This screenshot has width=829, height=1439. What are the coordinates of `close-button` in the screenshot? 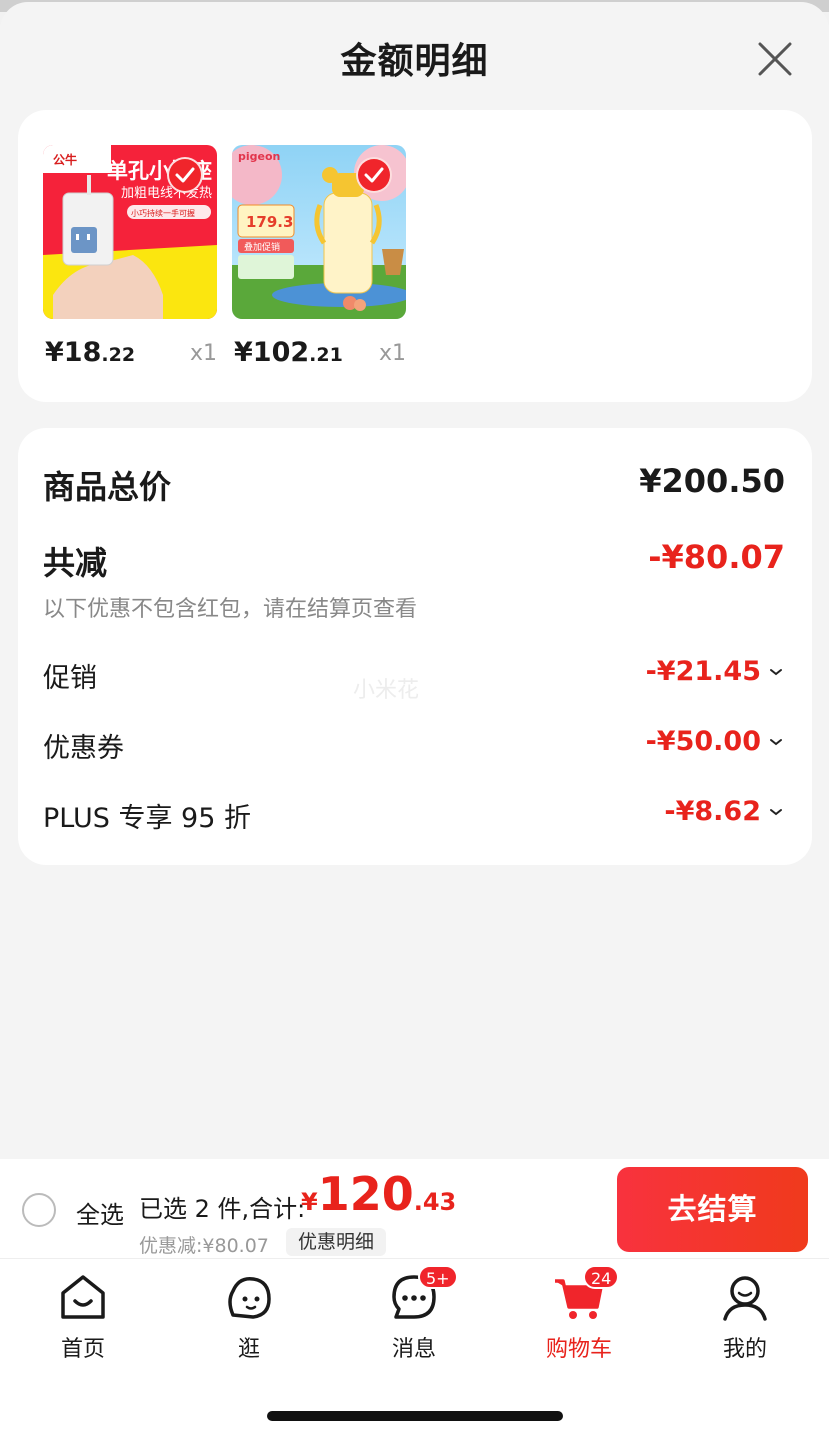 It's located at (775, 59).